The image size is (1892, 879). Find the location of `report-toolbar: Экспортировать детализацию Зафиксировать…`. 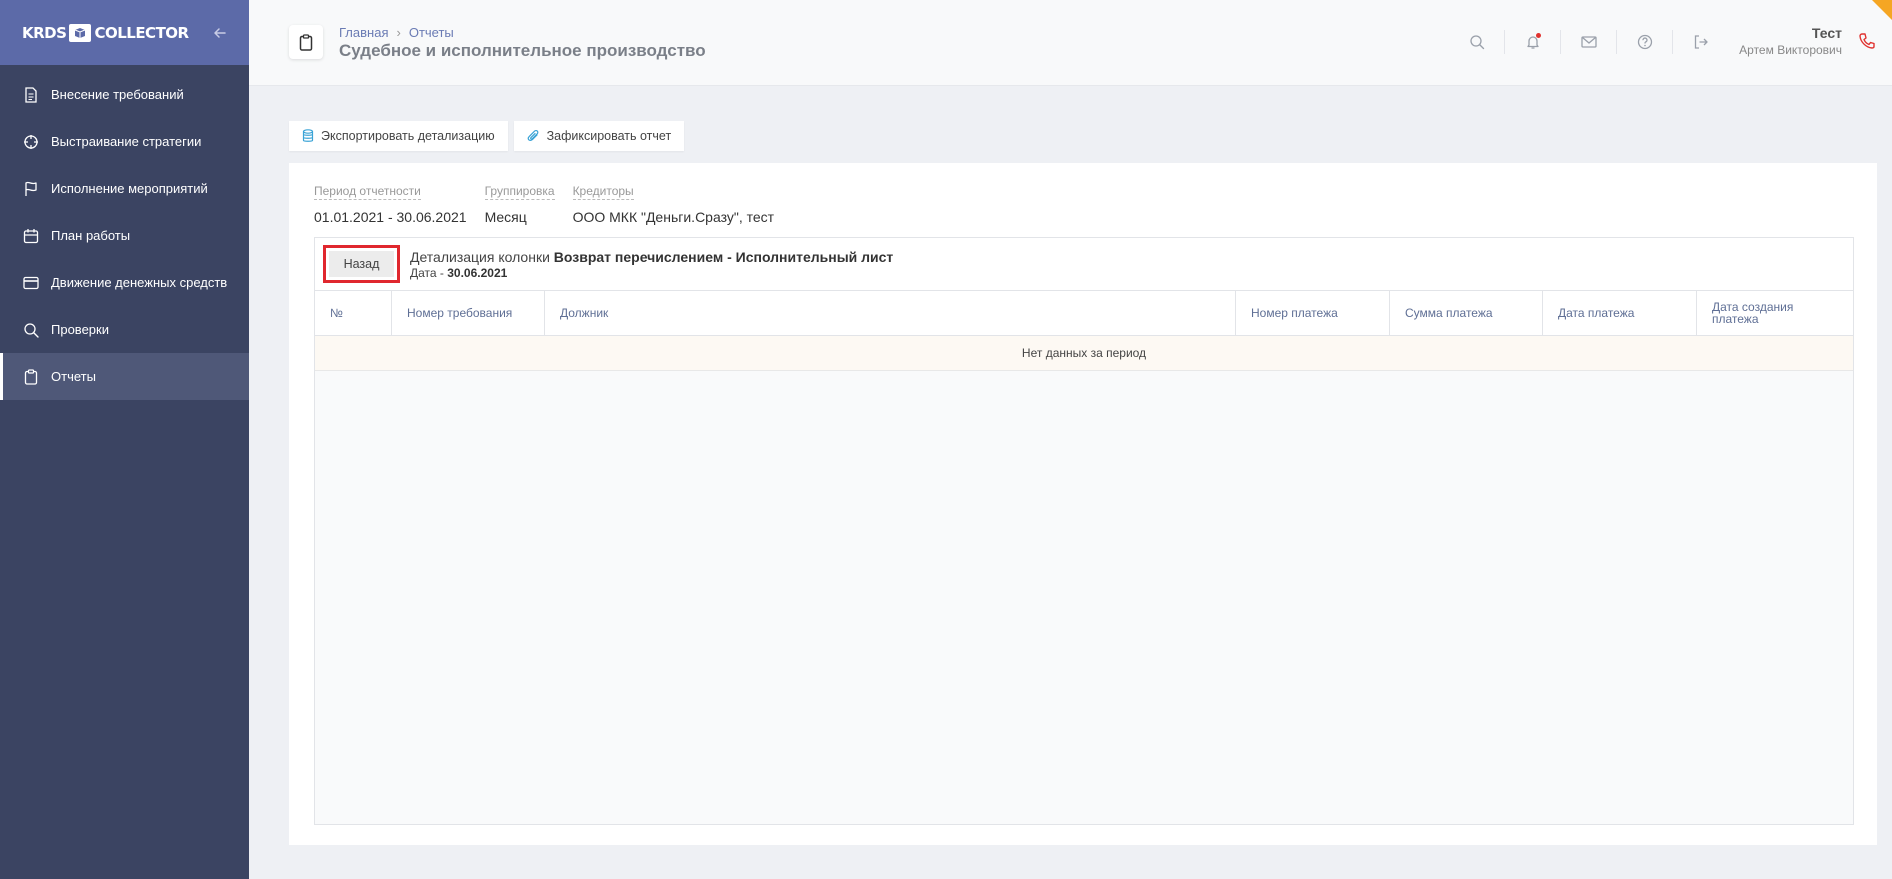

report-toolbar: Экспортировать детализацию Зафиксировать… is located at coordinates (489, 136).